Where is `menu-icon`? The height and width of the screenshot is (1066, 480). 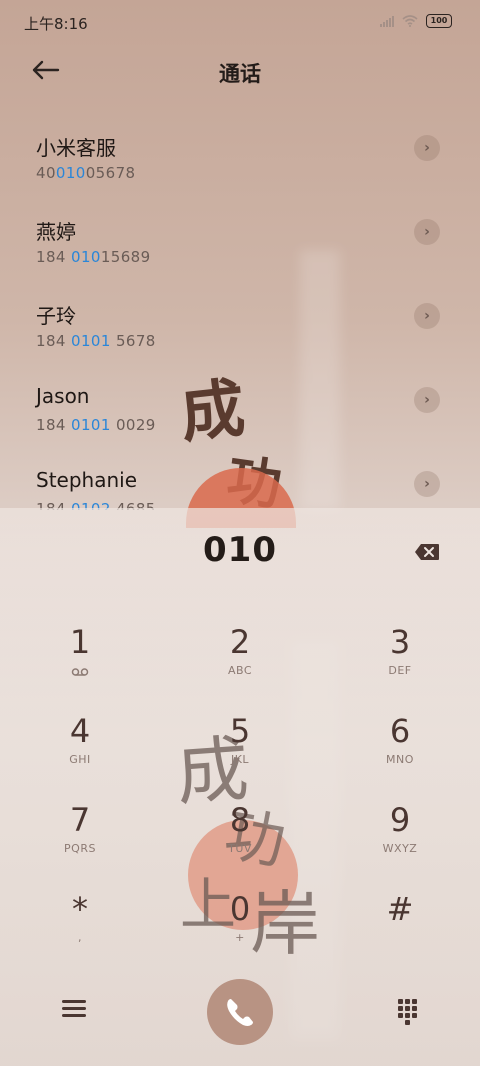 menu-icon is located at coordinates (74, 1008).